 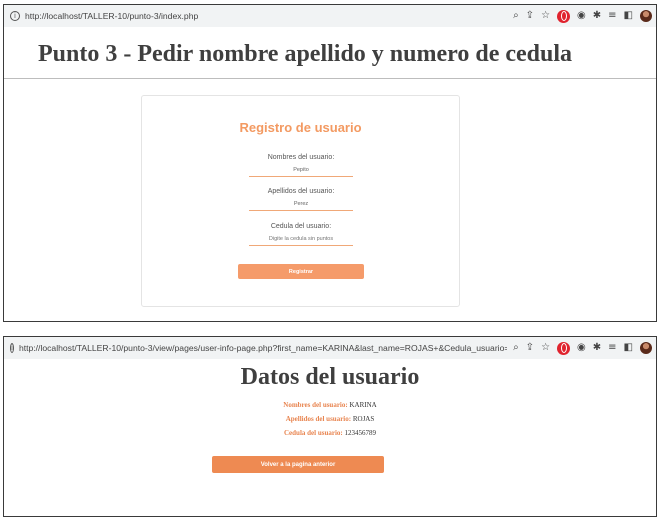 What do you see at coordinates (360, 433) in the screenshot?
I see `info-value: 123456789` at bounding box center [360, 433].